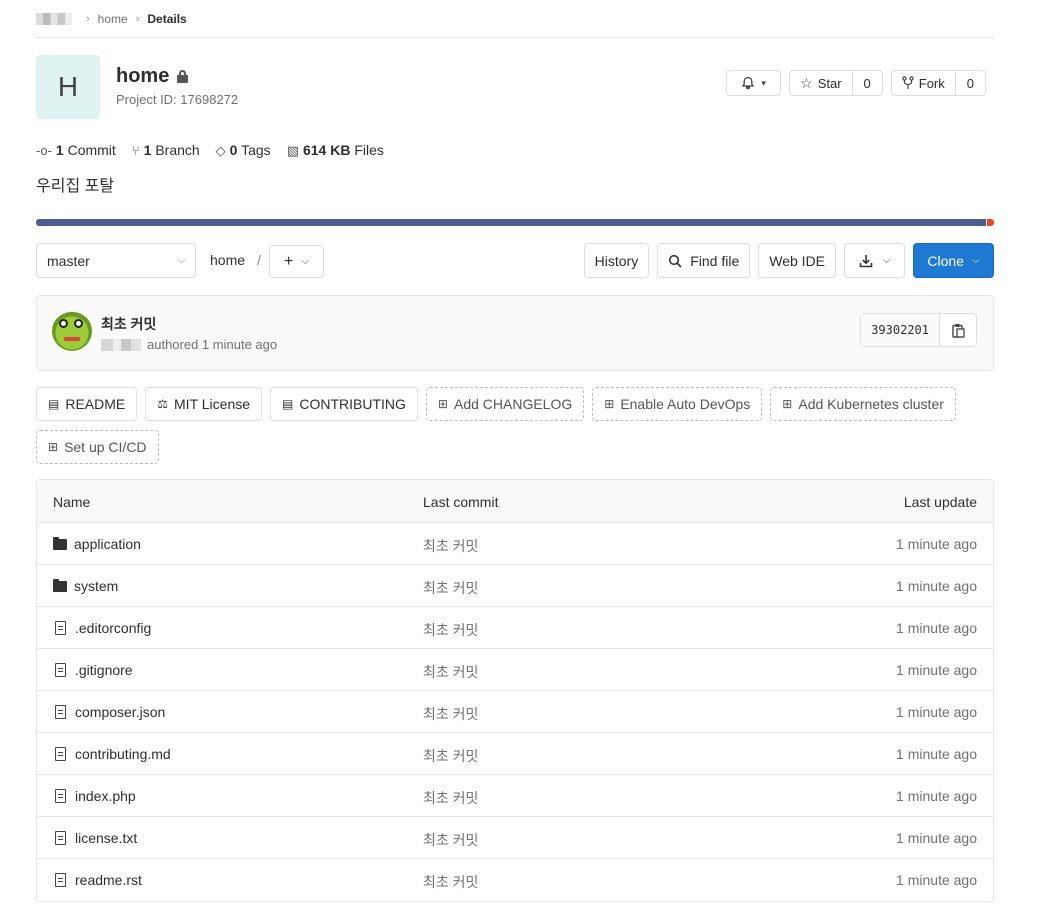  I want to click on find-file-button: Find file, so click(704, 260).